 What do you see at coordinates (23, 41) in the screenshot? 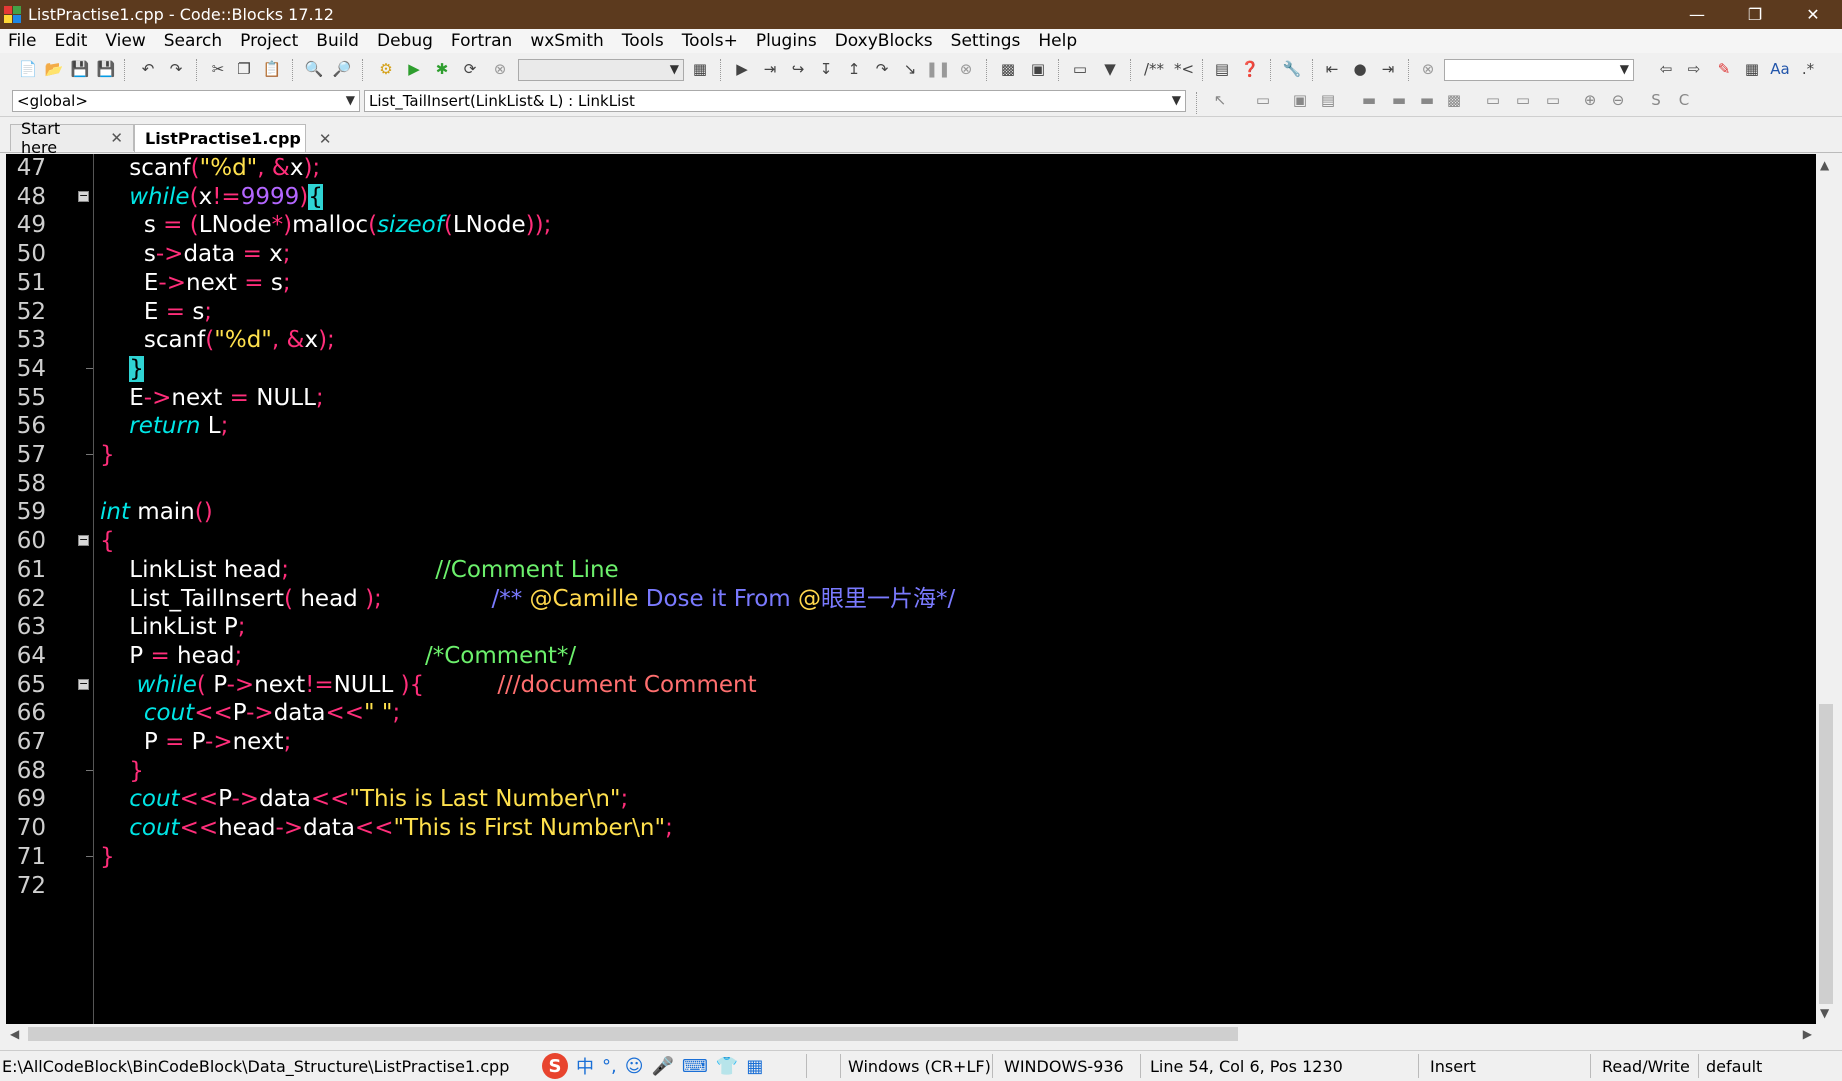
I see `menu-file: File` at bounding box center [23, 41].